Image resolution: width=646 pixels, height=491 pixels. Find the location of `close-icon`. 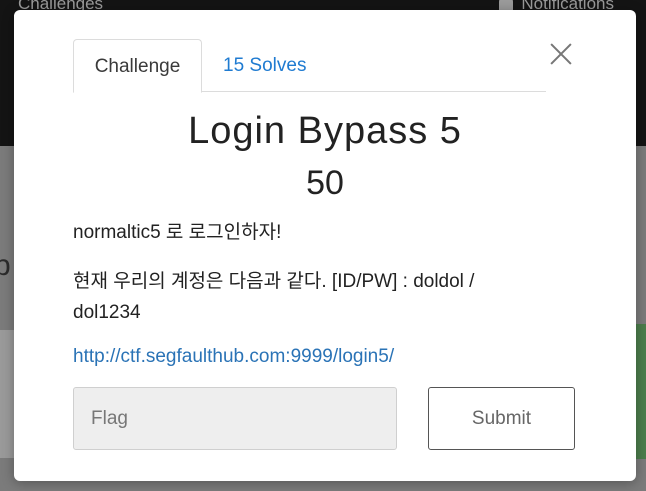

close-icon is located at coordinates (561, 54).